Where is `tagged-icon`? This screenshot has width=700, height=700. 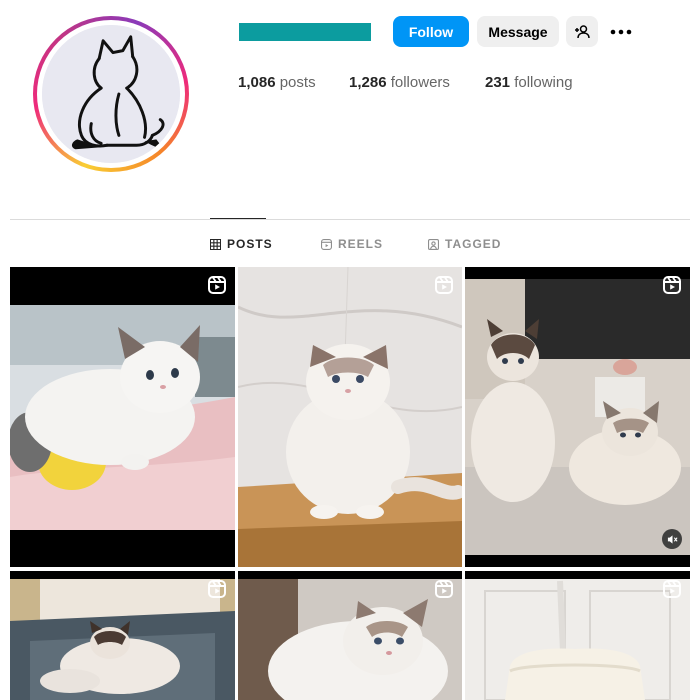 tagged-icon is located at coordinates (433, 244).